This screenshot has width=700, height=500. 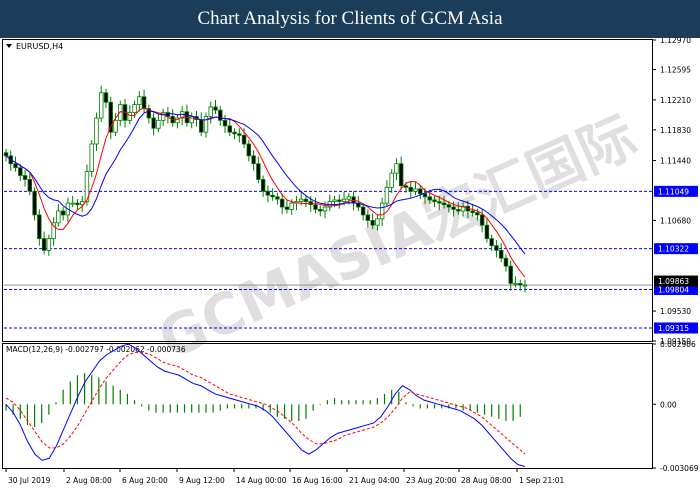 I want to click on level-label-text: 1.11049, so click(x=673, y=191).